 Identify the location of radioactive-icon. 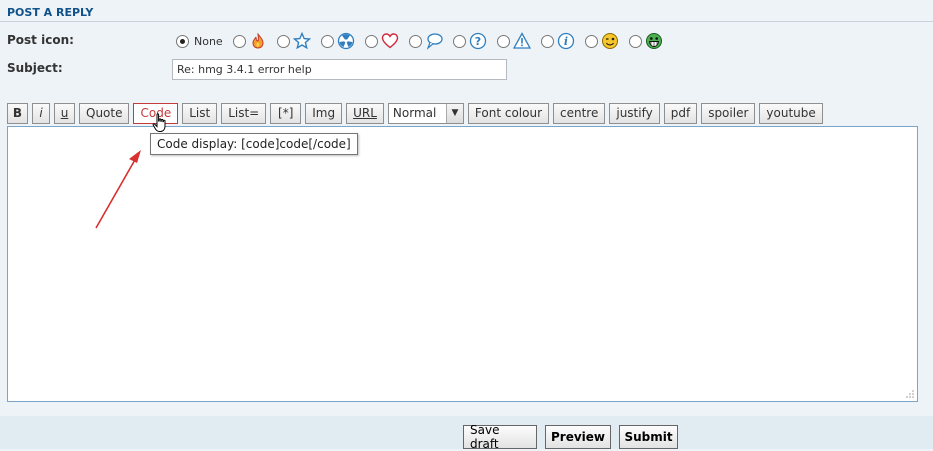
(345, 41).